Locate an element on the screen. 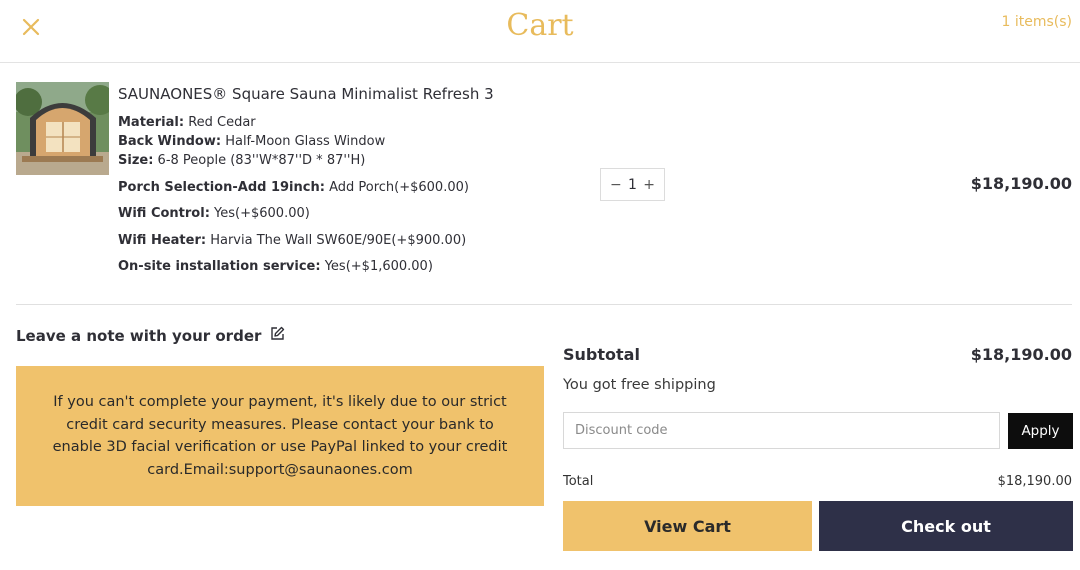 This screenshot has width=1080, height=570. option-label: Wifi Heater: is located at coordinates (162, 240).